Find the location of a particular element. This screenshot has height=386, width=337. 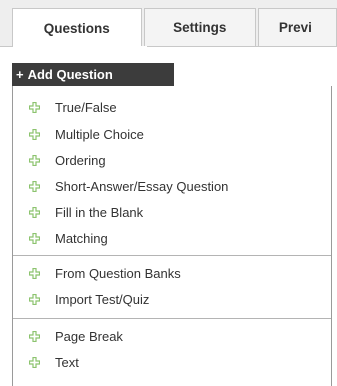

menu-item-true-false: True/False is located at coordinates (172, 107).